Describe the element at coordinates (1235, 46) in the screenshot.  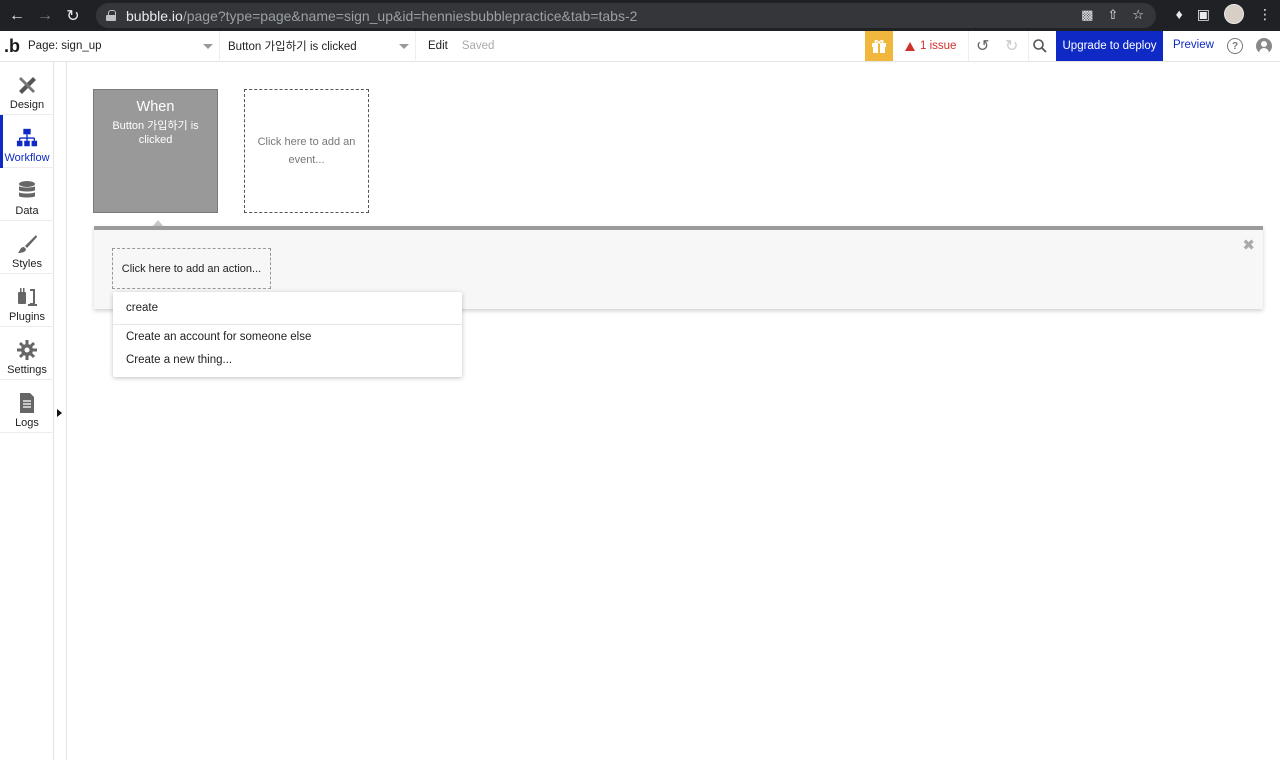
I see `help-icon: ?` at that location.